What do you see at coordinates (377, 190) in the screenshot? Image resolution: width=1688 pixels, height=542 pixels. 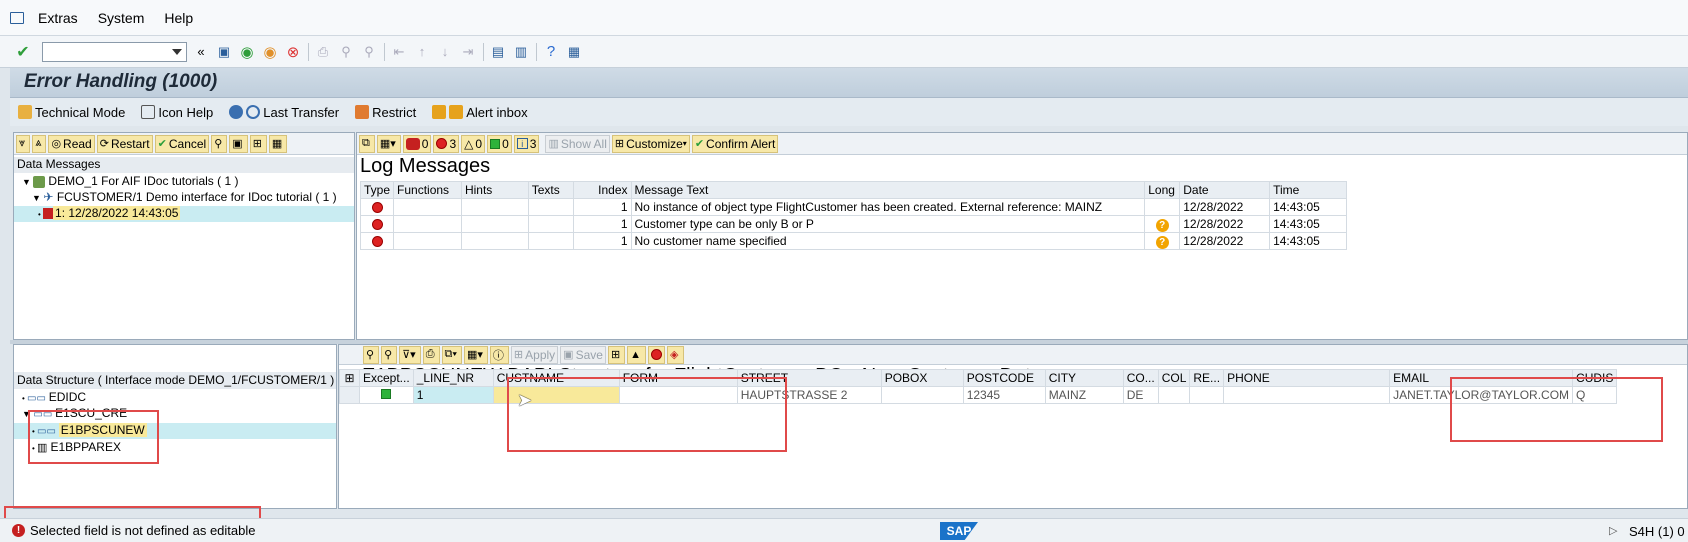 I see `col-type: Type` at bounding box center [377, 190].